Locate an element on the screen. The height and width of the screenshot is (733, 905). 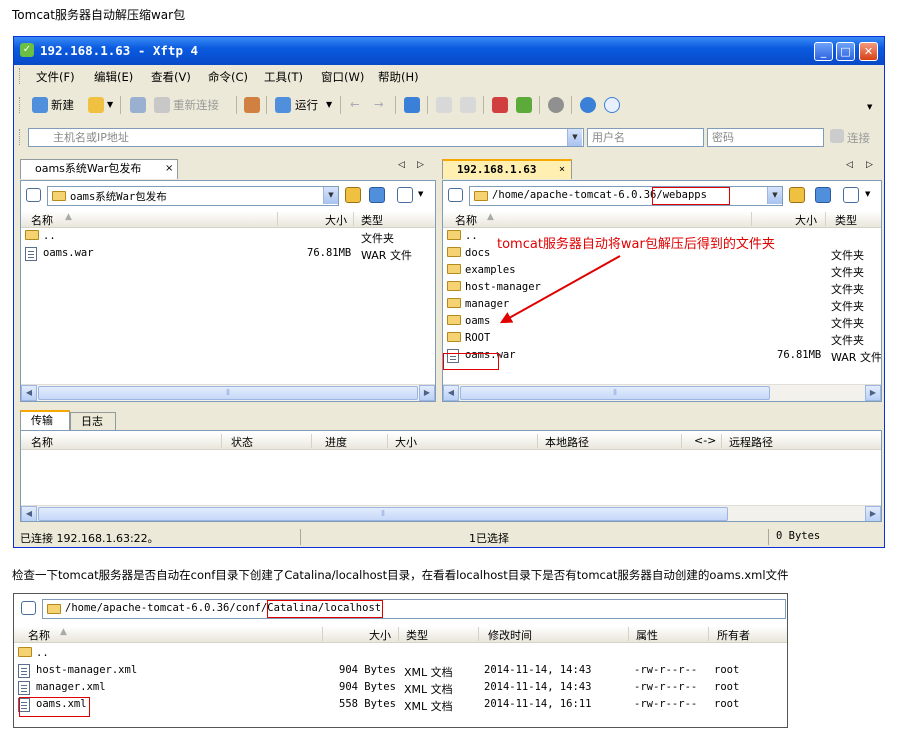
col-owner: 所有者 is located at coordinates (733, 635).